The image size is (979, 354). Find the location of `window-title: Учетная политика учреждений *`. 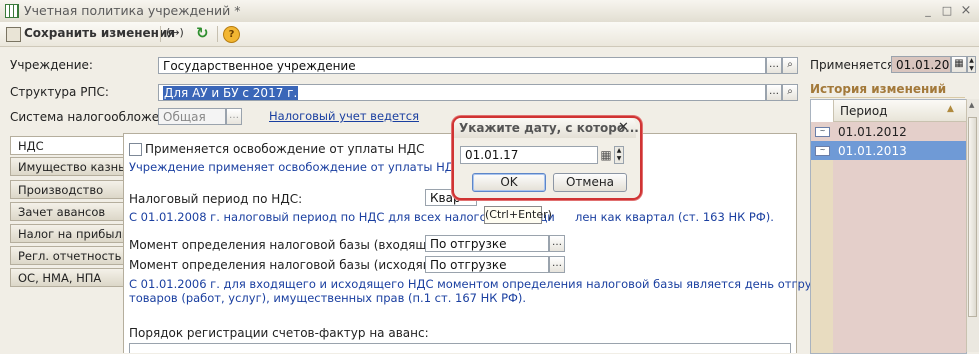

window-title: Учетная политика учреждений * is located at coordinates (132, 10).